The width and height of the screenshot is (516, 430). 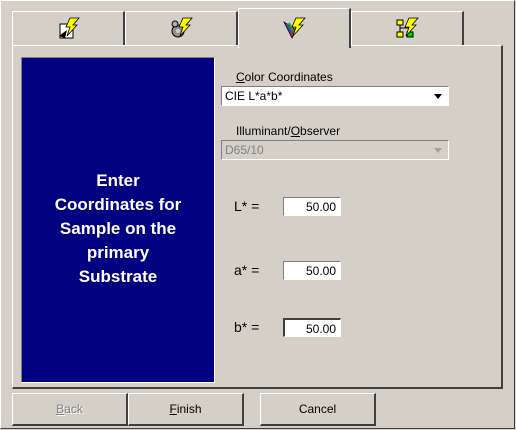 What do you see at coordinates (318, 409) in the screenshot?
I see `cancel-button: Cancel` at bounding box center [318, 409].